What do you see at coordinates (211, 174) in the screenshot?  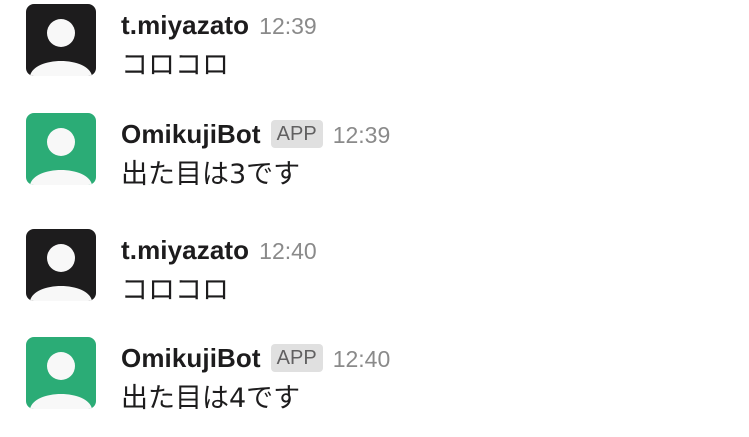 I see `message-text: 出た目は3です` at bounding box center [211, 174].